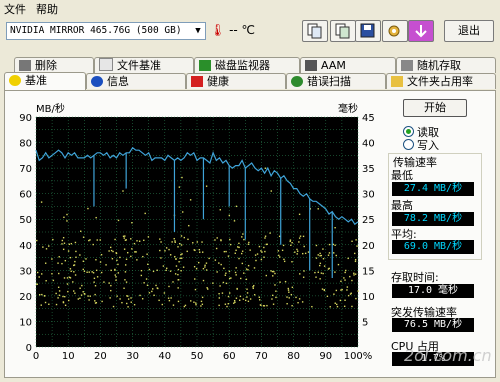 Image resolution: width=500 pixels, height=382 pixels. What do you see at coordinates (421, 145) in the screenshot?
I see `radio-write: 写入` at bounding box center [421, 145].